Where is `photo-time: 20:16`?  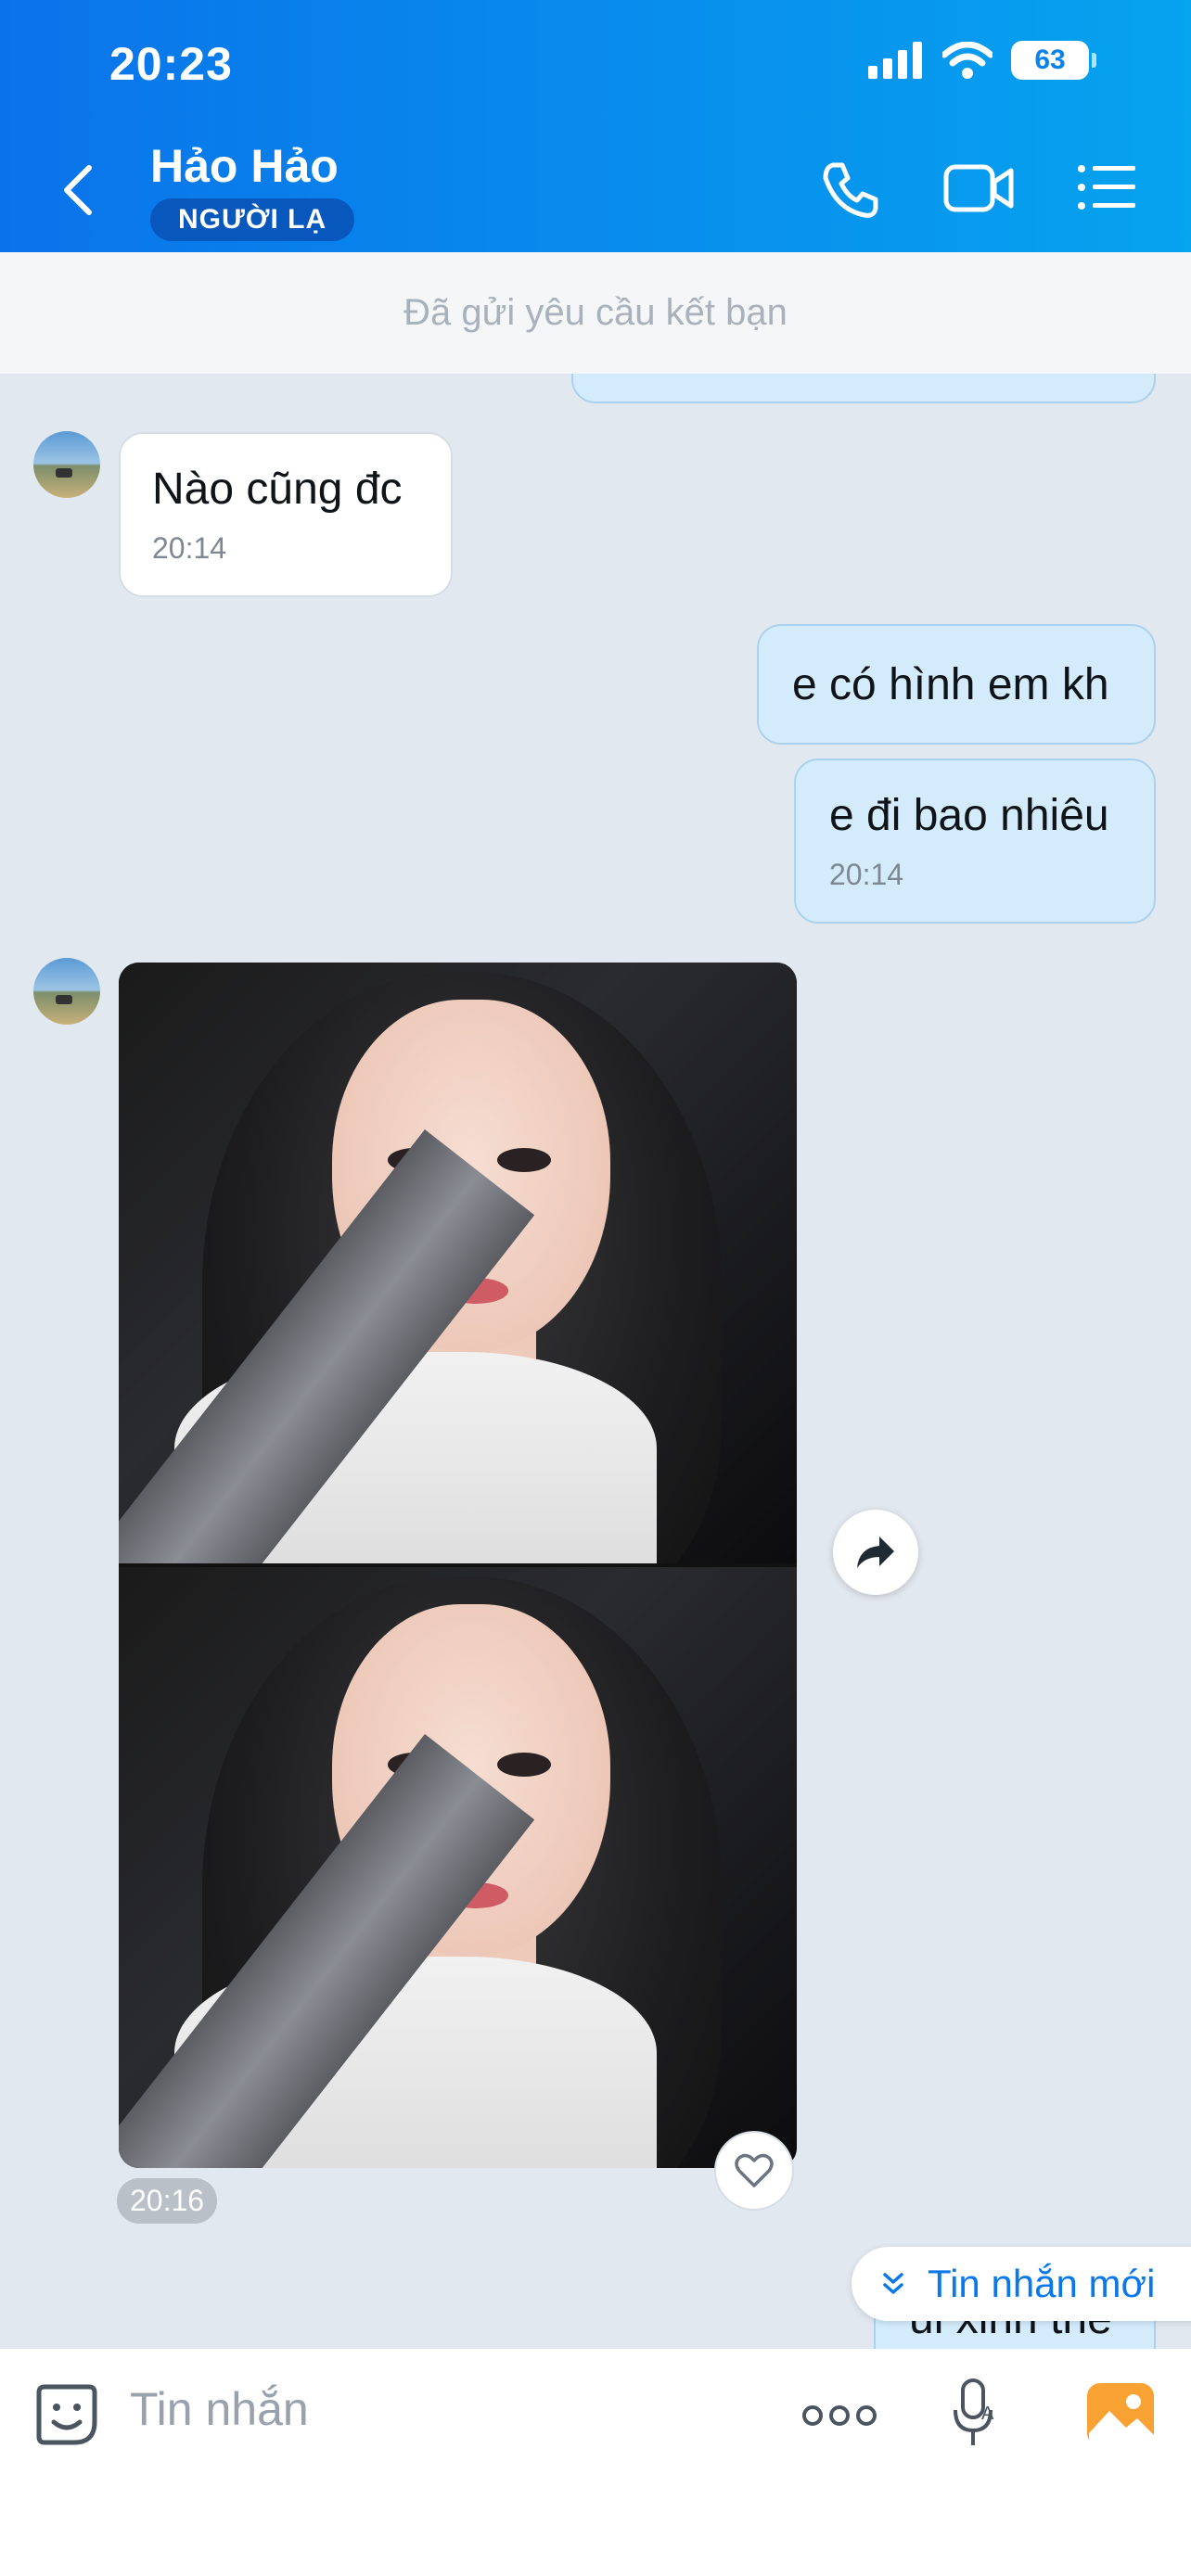
photo-time: 20:16 is located at coordinates (167, 2201).